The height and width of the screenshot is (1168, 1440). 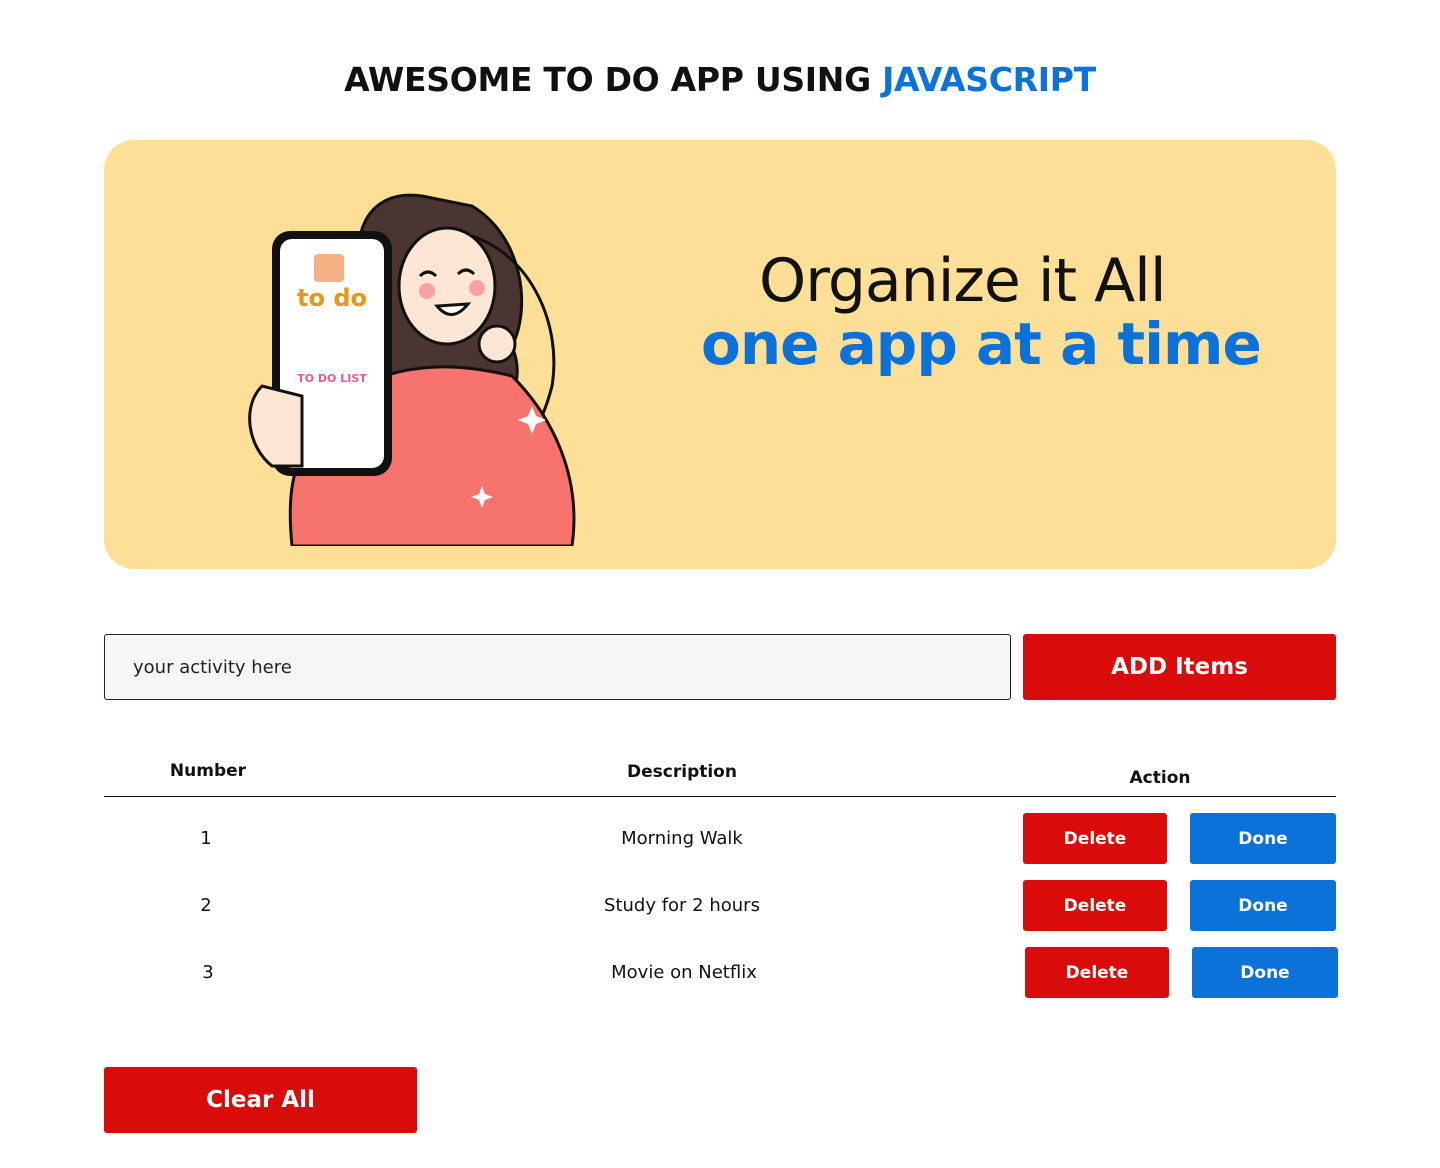 What do you see at coordinates (208, 972) in the screenshot?
I see `row-number: 3` at bounding box center [208, 972].